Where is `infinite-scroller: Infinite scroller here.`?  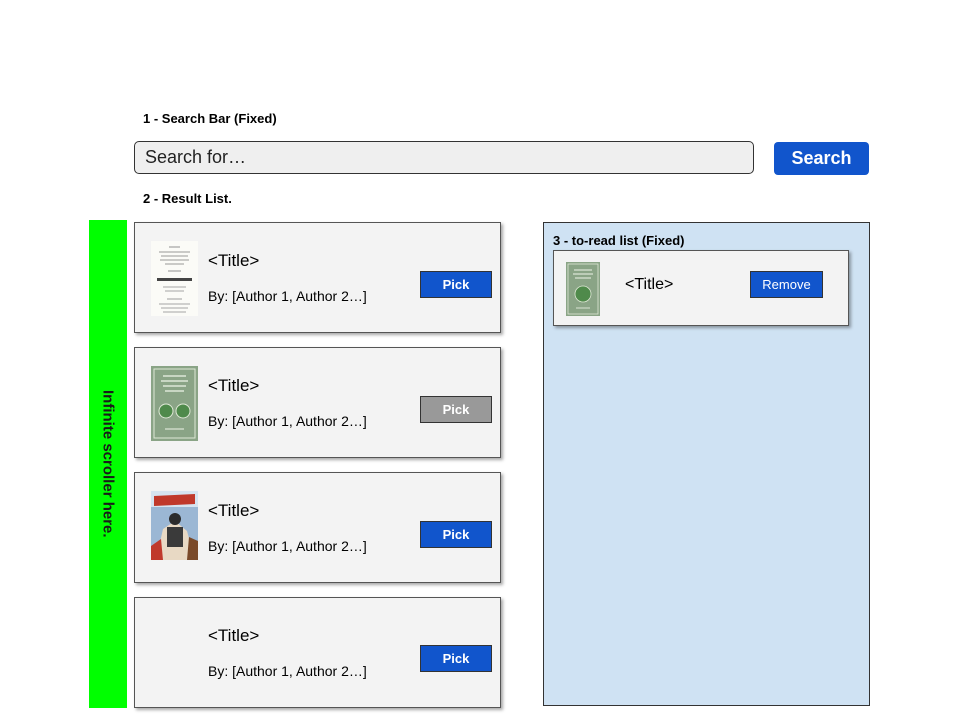
infinite-scroller: Infinite scroller here. is located at coordinates (108, 464).